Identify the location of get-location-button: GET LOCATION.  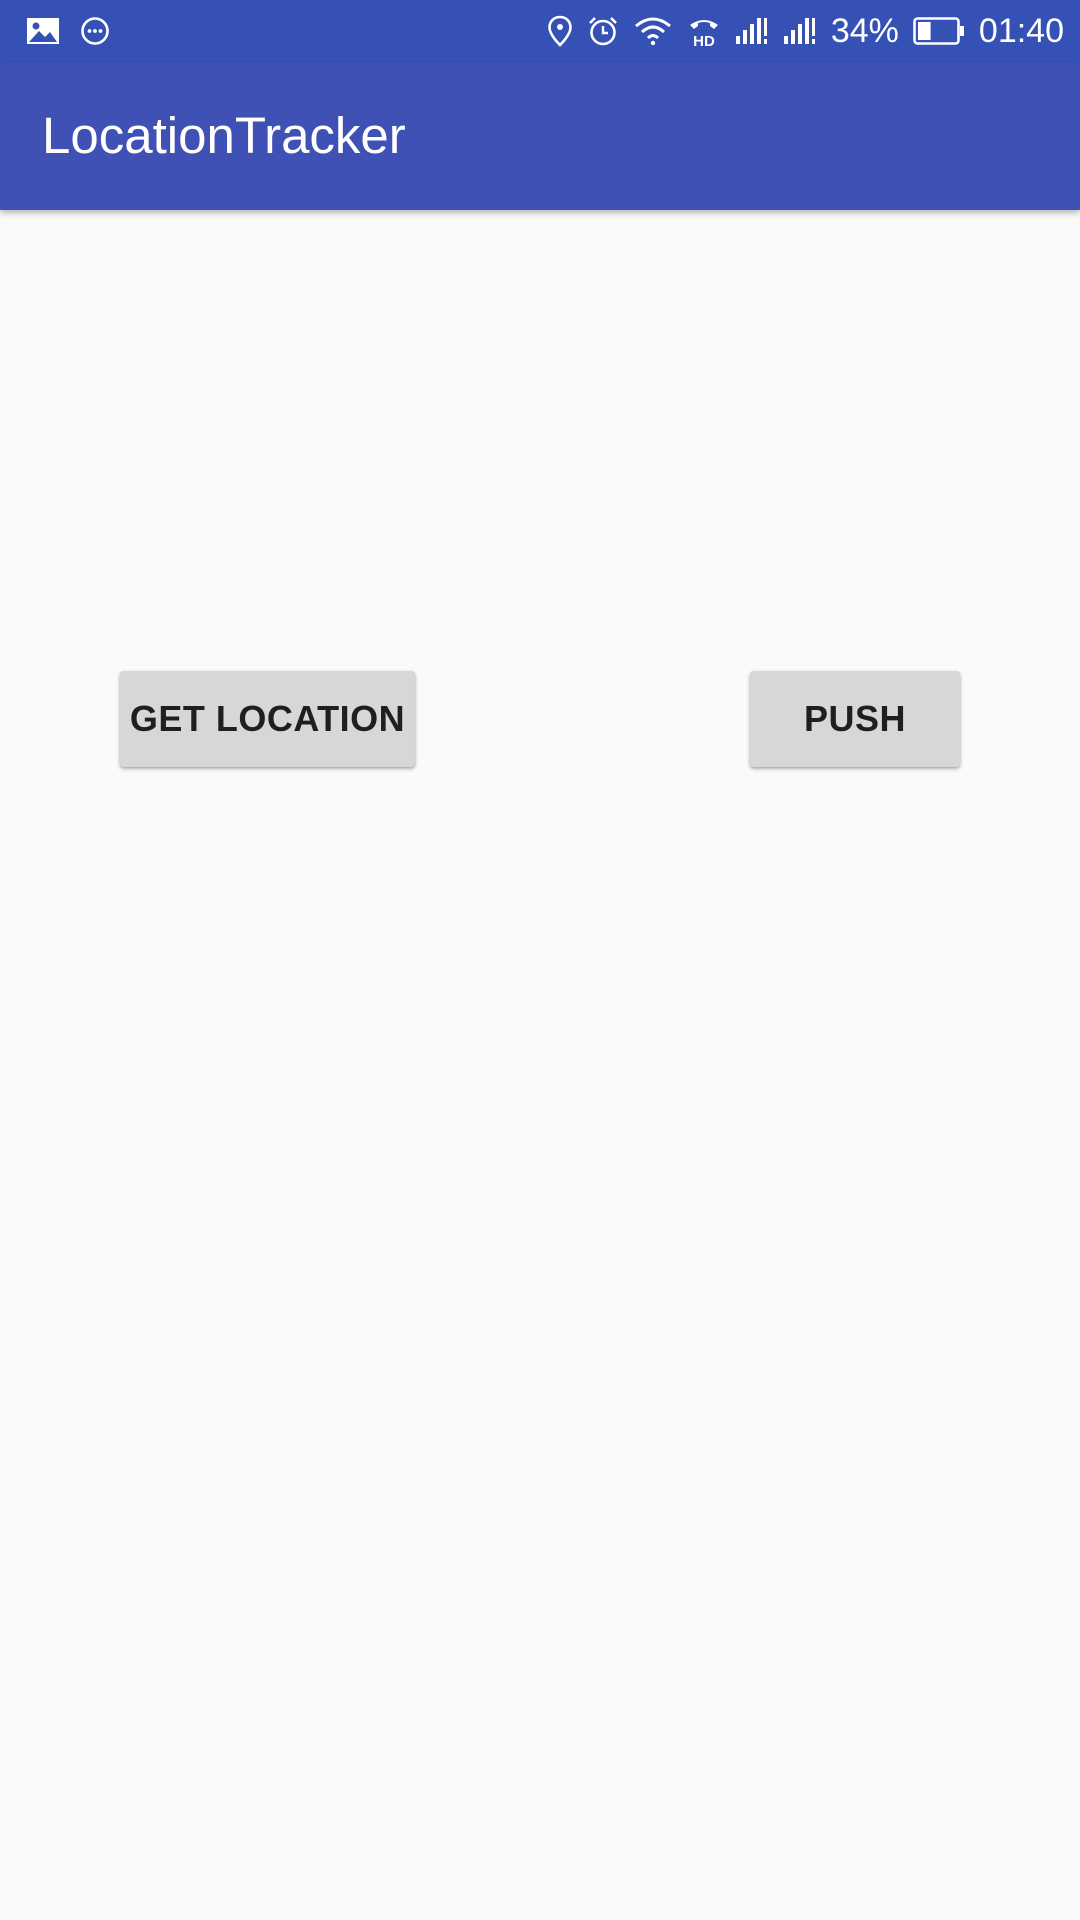
(267, 719).